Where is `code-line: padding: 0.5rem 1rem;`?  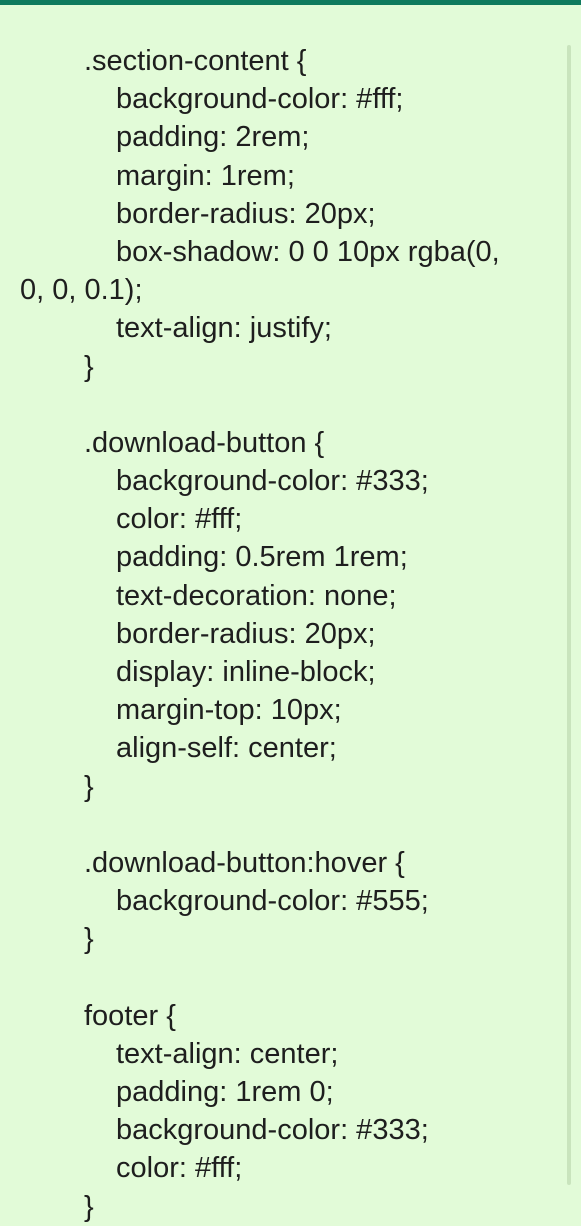 code-line: padding: 0.5rem 1rem; is located at coordinates (262, 557).